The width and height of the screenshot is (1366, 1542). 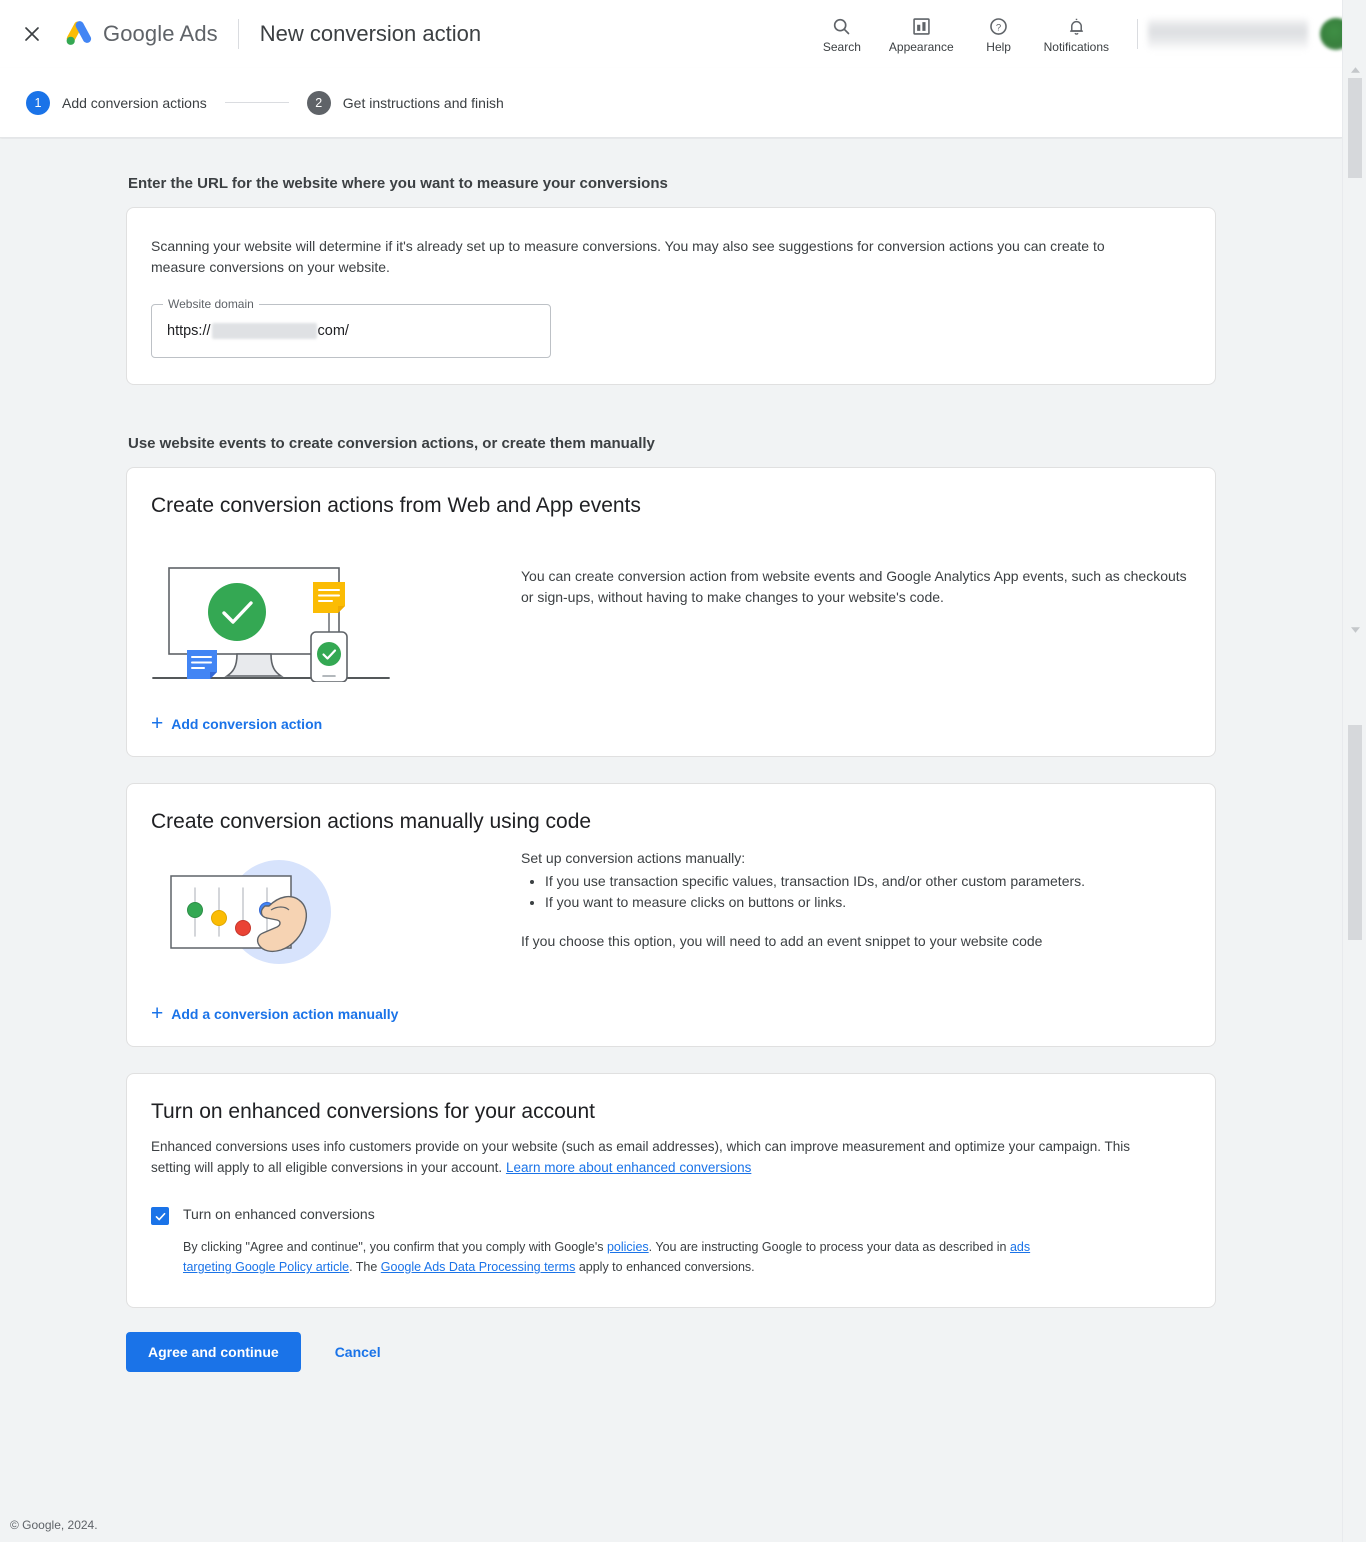 I want to click on vertical-scrollbar, so click(x=1354, y=771).